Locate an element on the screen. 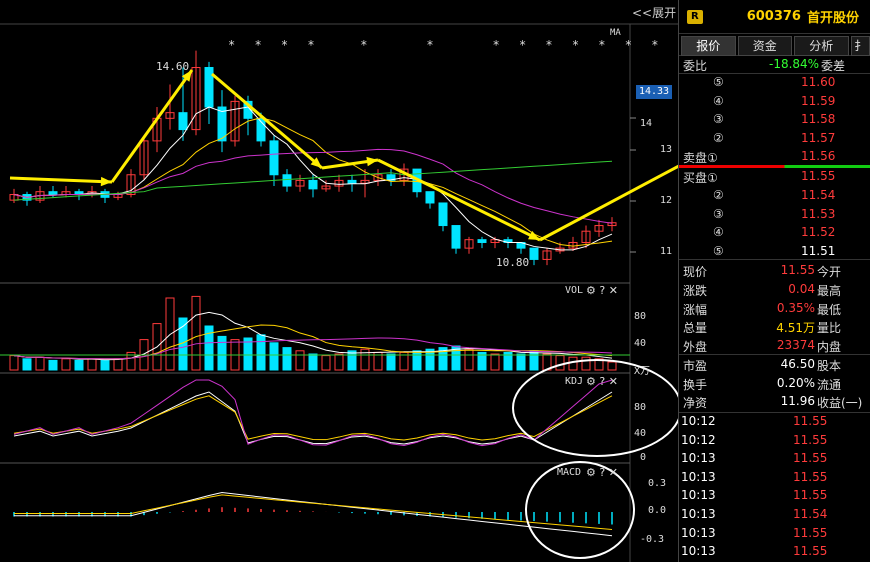 The image size is (870, 562). stat-row: 总量 4.51万 量比 is located at coordinates (774, 327).